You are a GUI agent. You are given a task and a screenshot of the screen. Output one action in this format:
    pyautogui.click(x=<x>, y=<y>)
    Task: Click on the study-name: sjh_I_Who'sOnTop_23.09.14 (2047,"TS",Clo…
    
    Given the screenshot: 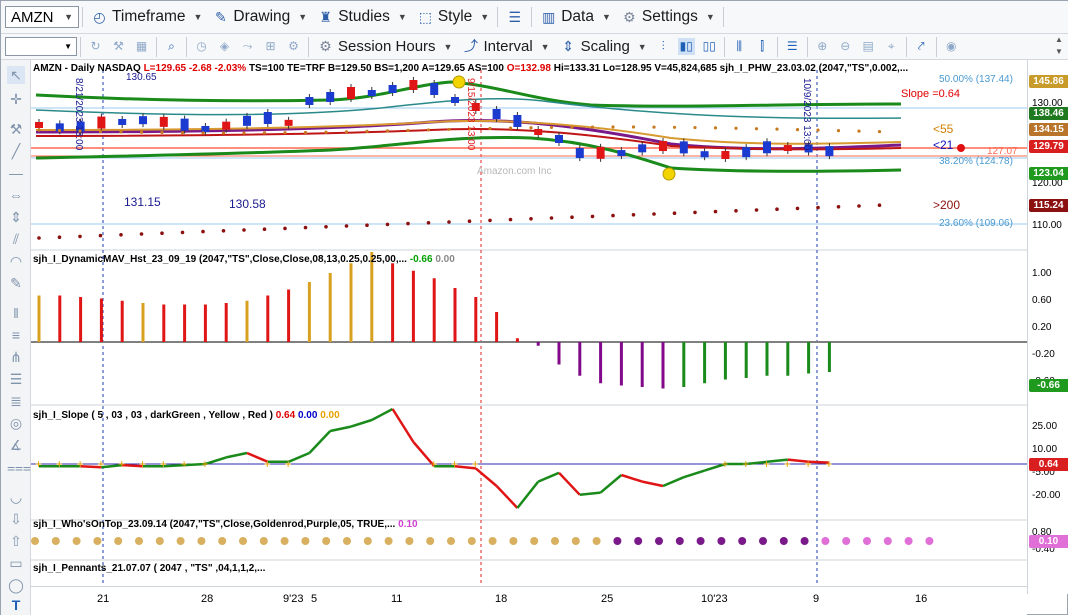 What is the action you would take?
    pyautogui.click(x=214, y=524)
    